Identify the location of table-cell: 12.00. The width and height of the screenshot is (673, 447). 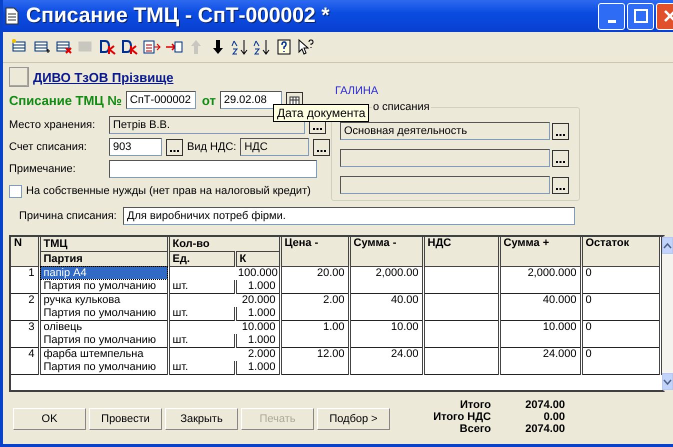
(314, 361).